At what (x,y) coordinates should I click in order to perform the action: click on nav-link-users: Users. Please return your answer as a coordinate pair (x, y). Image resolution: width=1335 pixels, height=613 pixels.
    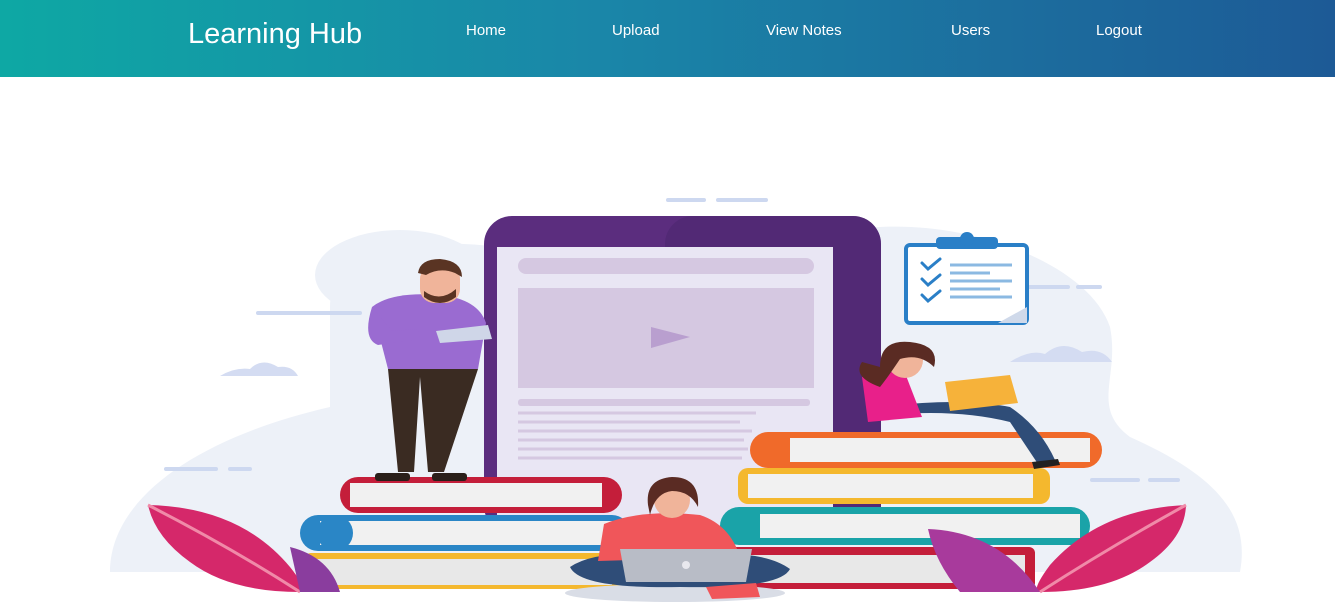
    Looking at the image, I should click on (970, 31).